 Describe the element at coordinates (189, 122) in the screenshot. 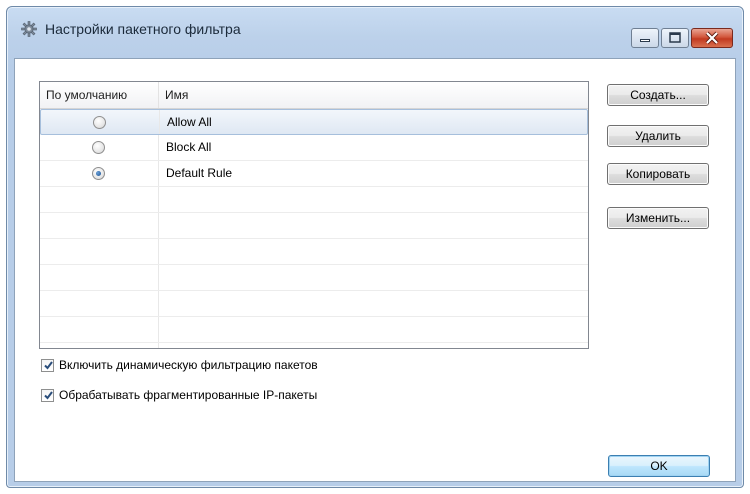

I see `rule-name: Allow All` at that location.